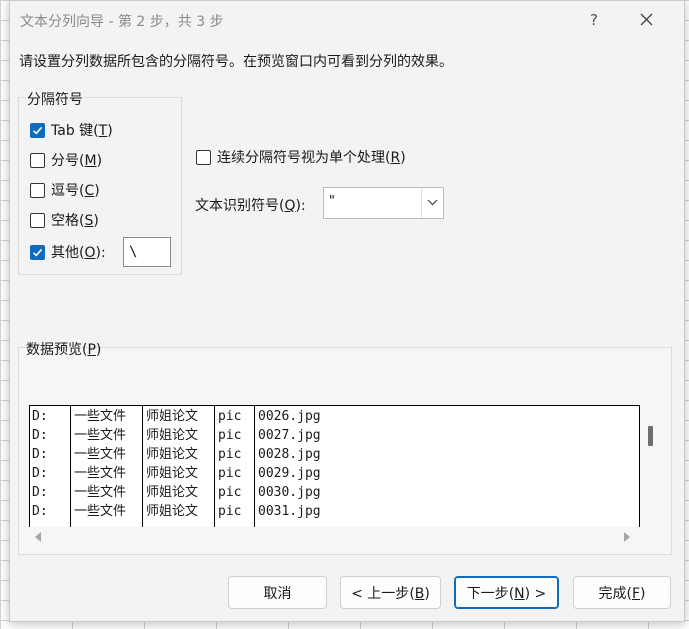 The width and height of the screenshot is (689, 629). Describe the element at coordinates (55, 99) in the screenshot. I see `delimiters-group-title: 分隔符号` at that location.